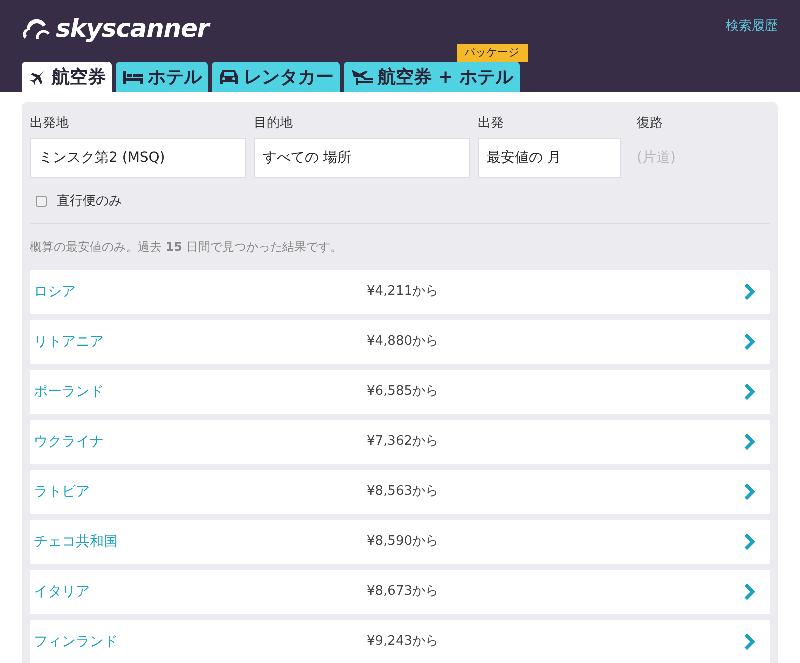 This screenshot has width=800, height=663. What do you see at coordinates (69, 442) in the screenshot?
I see `country-name: ウクライナ` at bounding box center [69, 442].